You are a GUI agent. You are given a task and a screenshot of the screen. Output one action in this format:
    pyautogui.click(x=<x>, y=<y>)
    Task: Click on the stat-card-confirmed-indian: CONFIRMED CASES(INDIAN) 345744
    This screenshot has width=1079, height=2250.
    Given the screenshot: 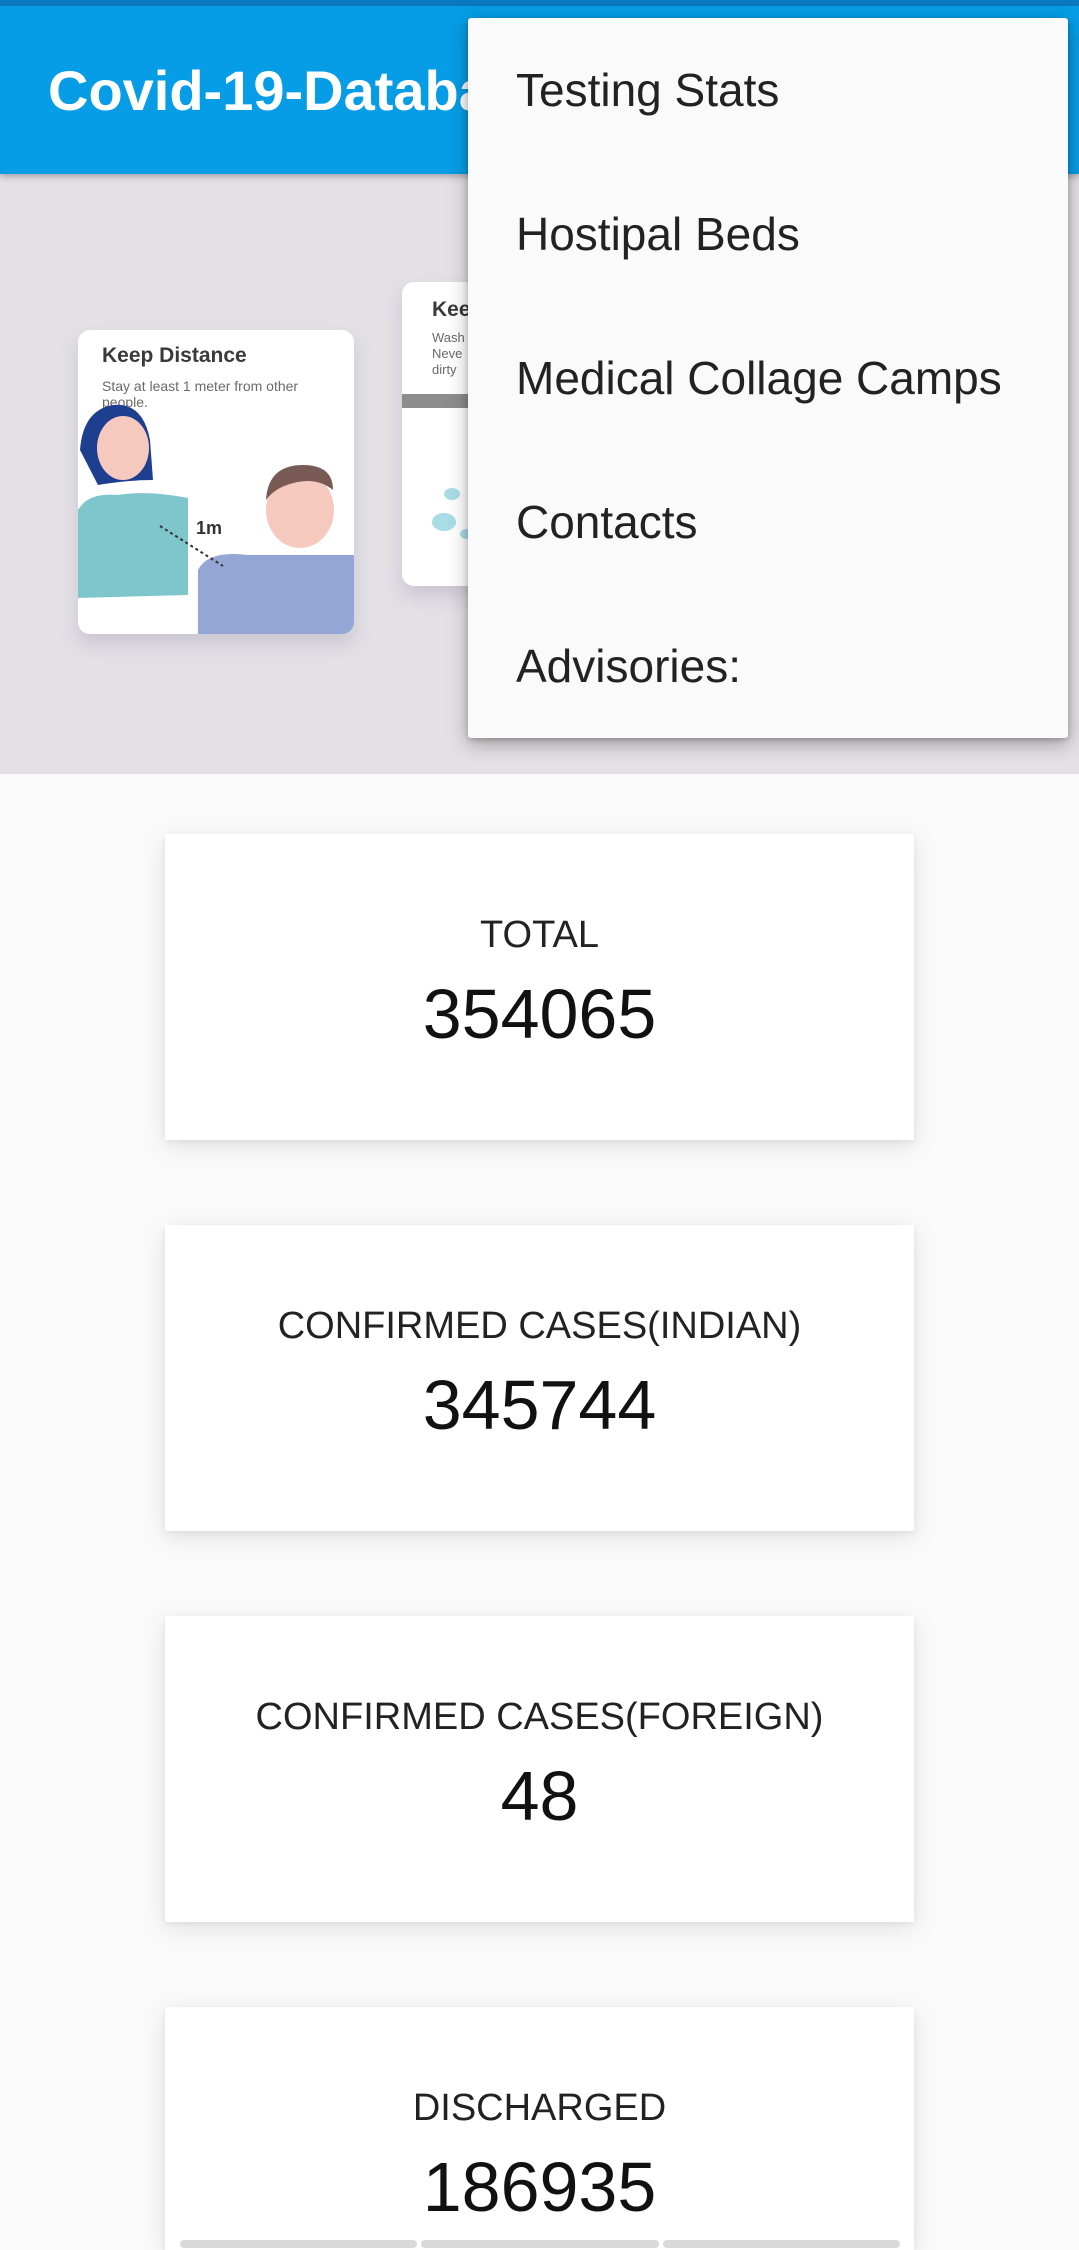 What is the action you would take?
    pyautogui.click(x=539, y=1378)
    